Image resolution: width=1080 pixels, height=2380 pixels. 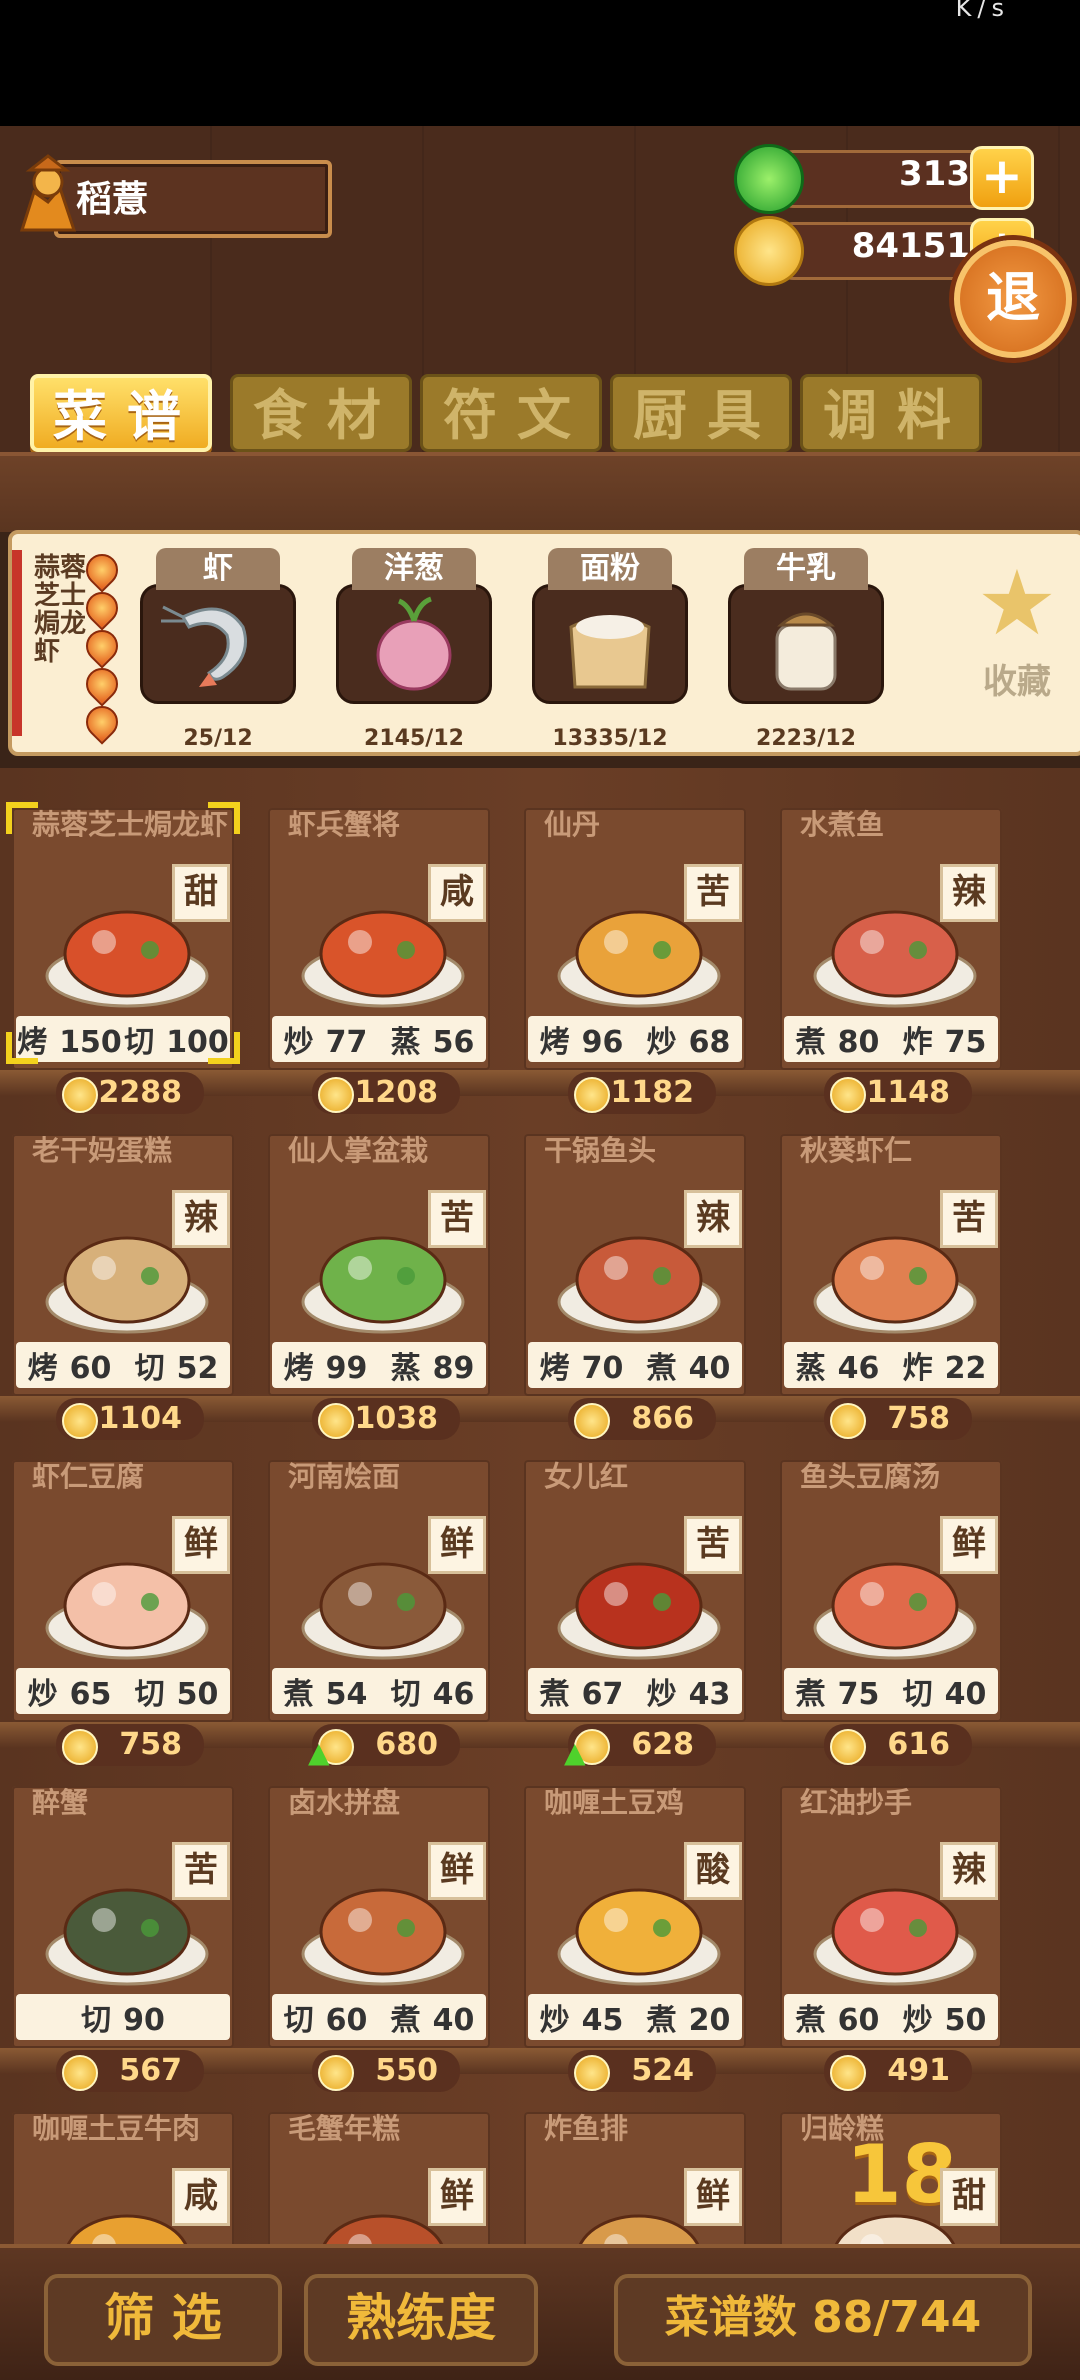 I want to click on recipe-price: 524, so click(x=642, y=2071).